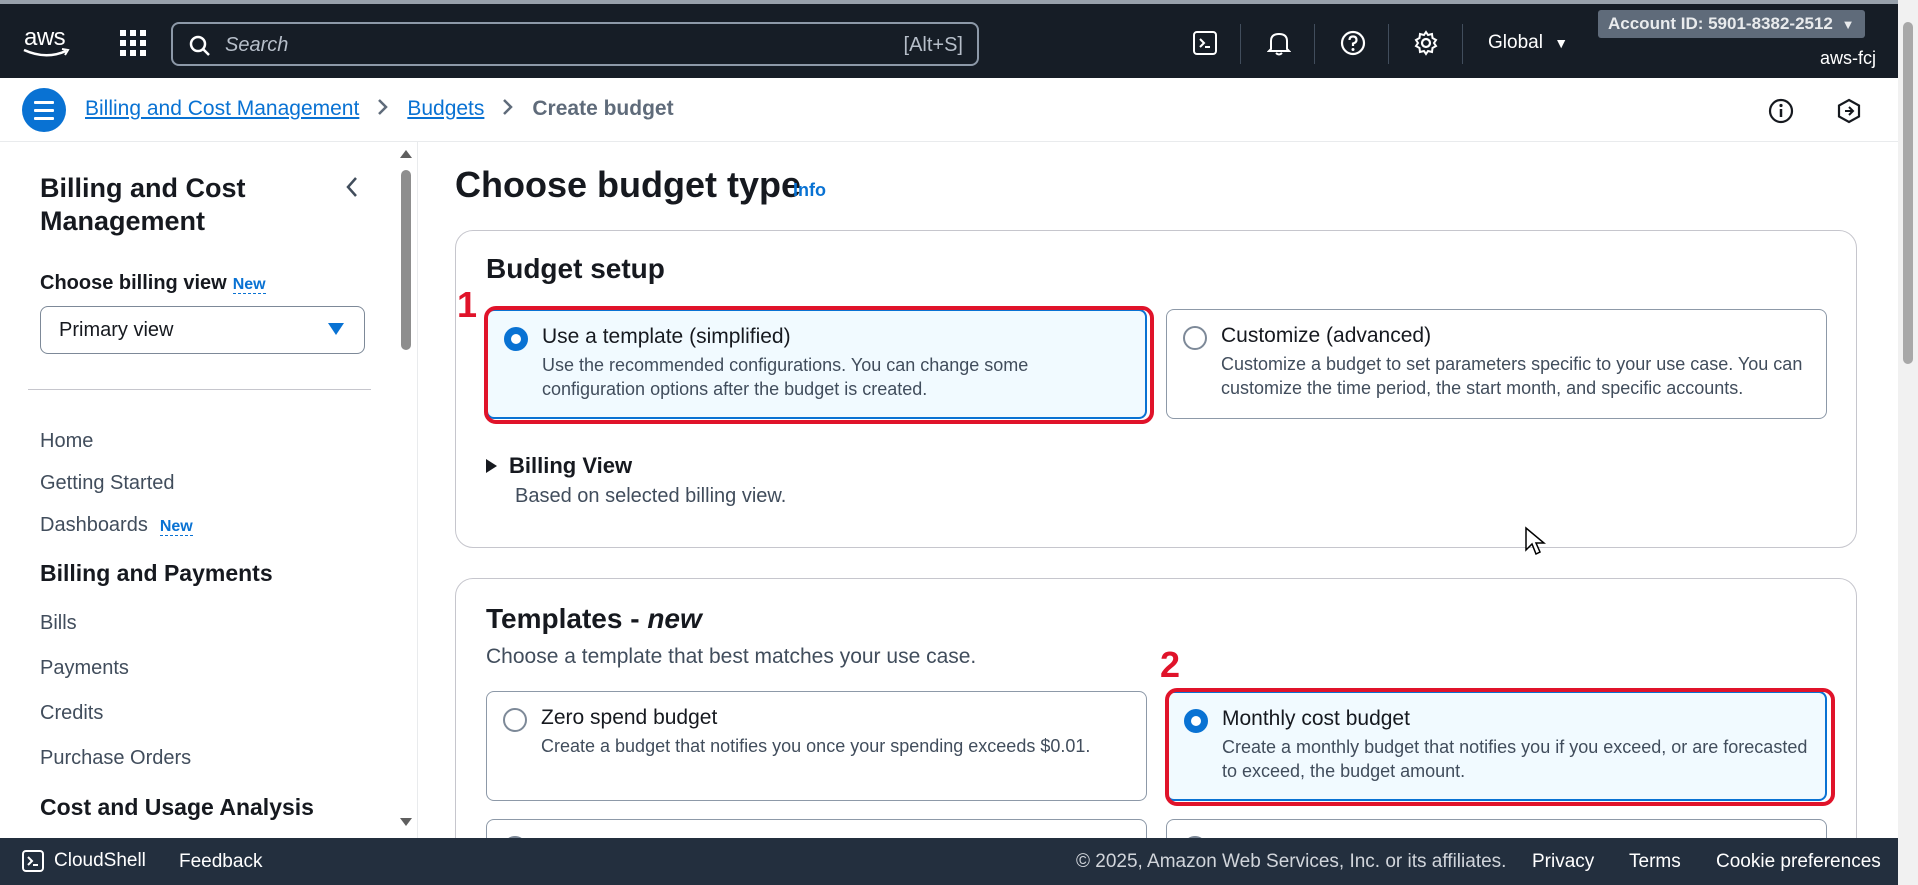 The image size is (1918, 885). I want to click on billing-view-label: Choose billing view New, so click(153, 283).